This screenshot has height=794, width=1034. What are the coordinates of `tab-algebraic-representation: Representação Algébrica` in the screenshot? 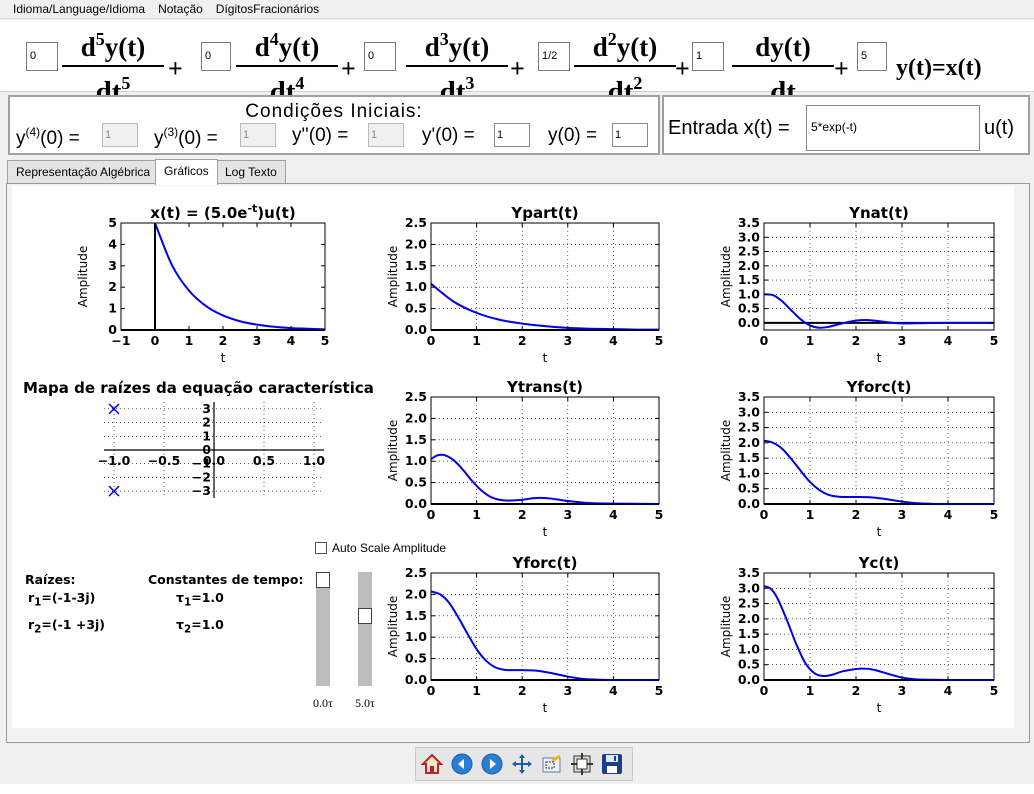 It's located at (83, 172).